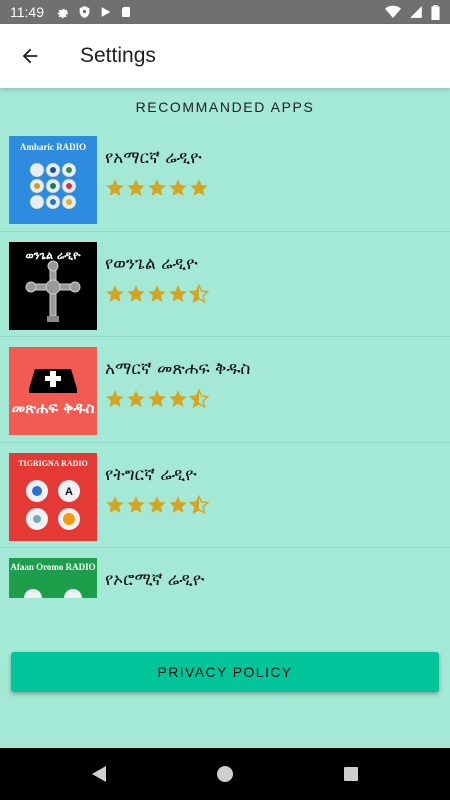 This screenshot has width=450, height=800. What do you see at coordinates (53, 408) in the screenshot?
I see `thumb-label: መጽሐፍ ቅዱስ` at bounding box center [53, 408].